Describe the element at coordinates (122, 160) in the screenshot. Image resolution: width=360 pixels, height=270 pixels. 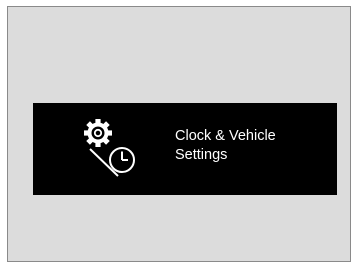
I see `clock-icon` at that location.